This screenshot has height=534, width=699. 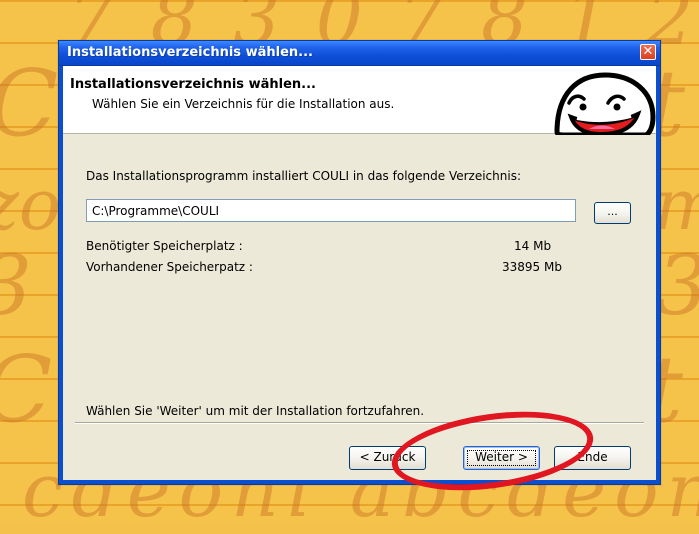 I want to click on back-button-label: < Zurück, so click(x=387, y=457).